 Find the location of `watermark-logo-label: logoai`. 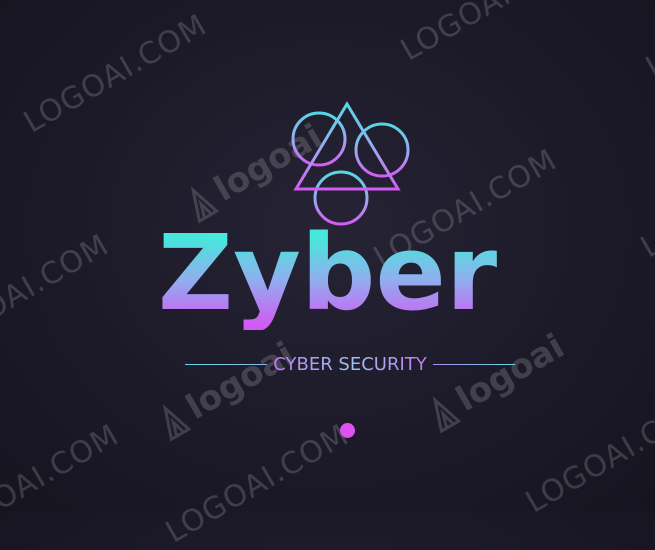

watermark-logo-label: logoai is located at coordinates (240, 381).